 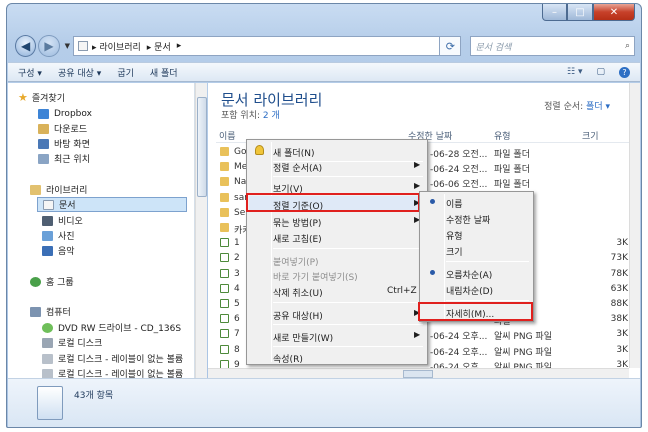 I want to click on nav-item-pictures: 사진, so click(x=58, y=235).